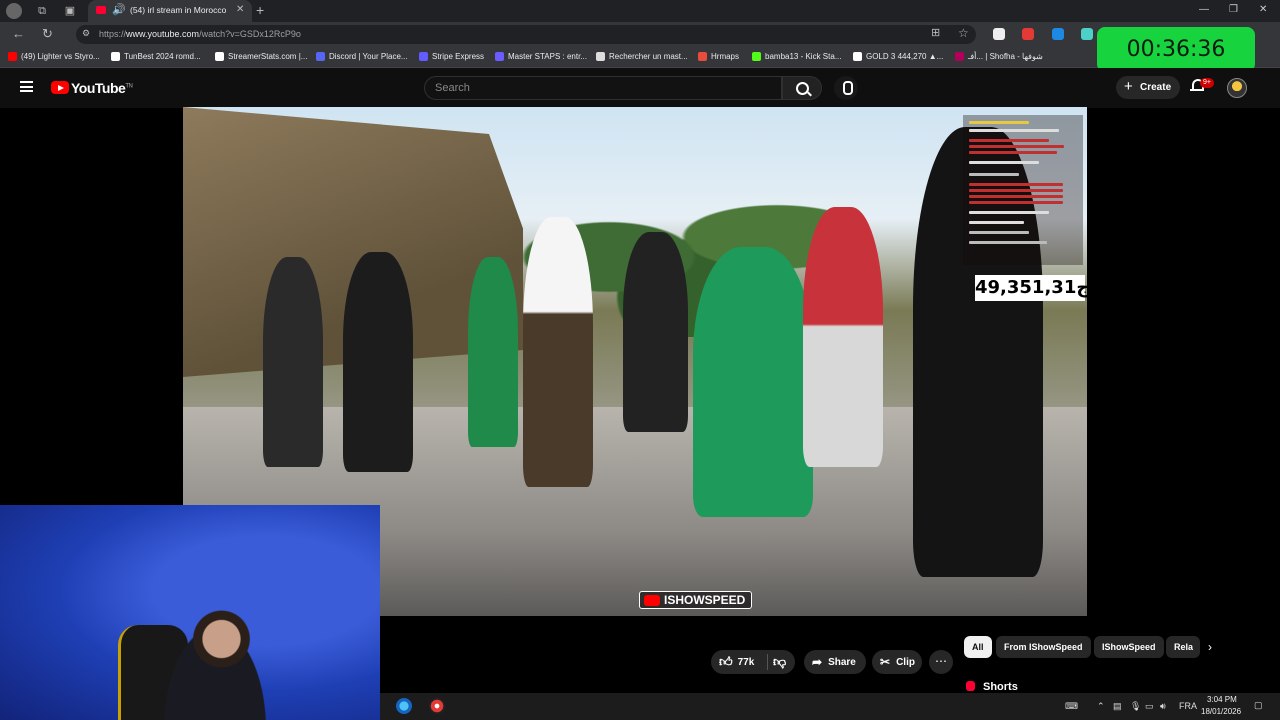  Describe the element at coordinates (60, 87) in the screenshot. I see `youtube-logo-icon` at that location.